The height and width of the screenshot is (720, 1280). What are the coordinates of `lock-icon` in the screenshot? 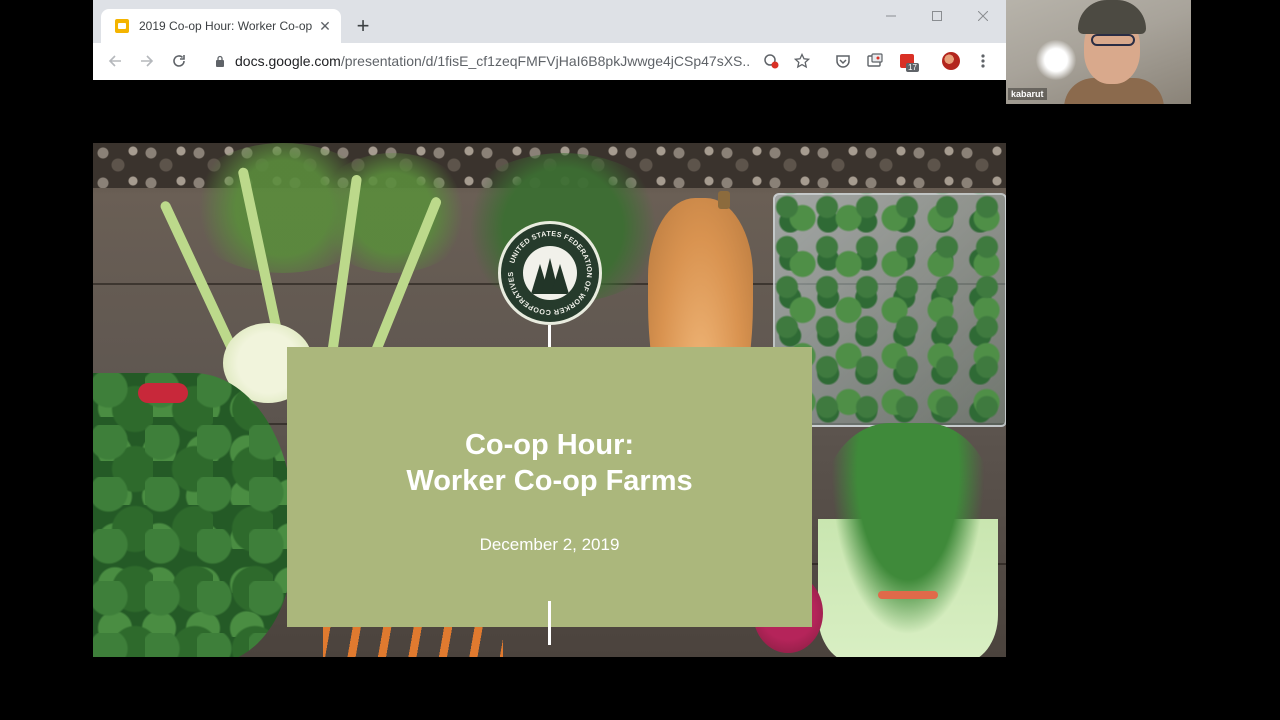 It's located at (220, 61).